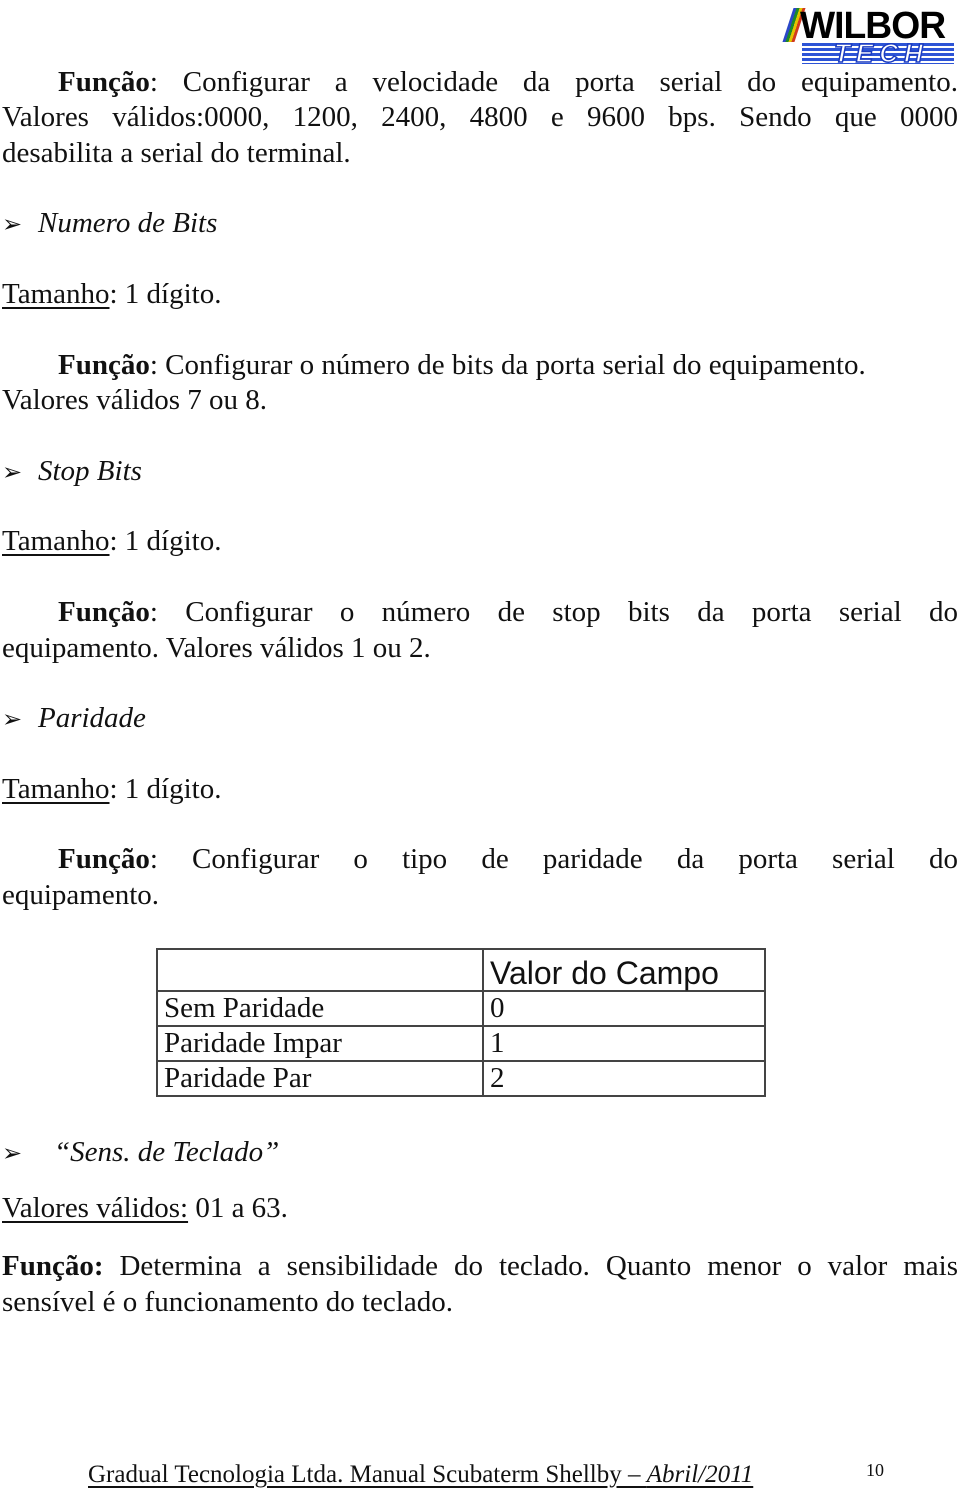  What do you see at coordinates (881, 53) in the screenshot?
I see `logo-tech-text: TECH` at bounding box center [881, 53].